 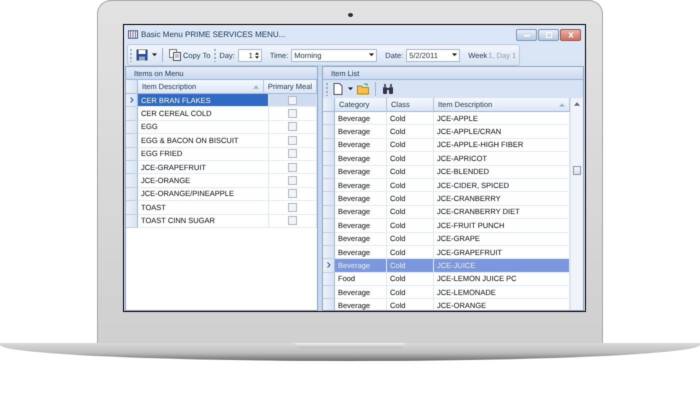 I want to click on save-button, so click(x=142, y=55).